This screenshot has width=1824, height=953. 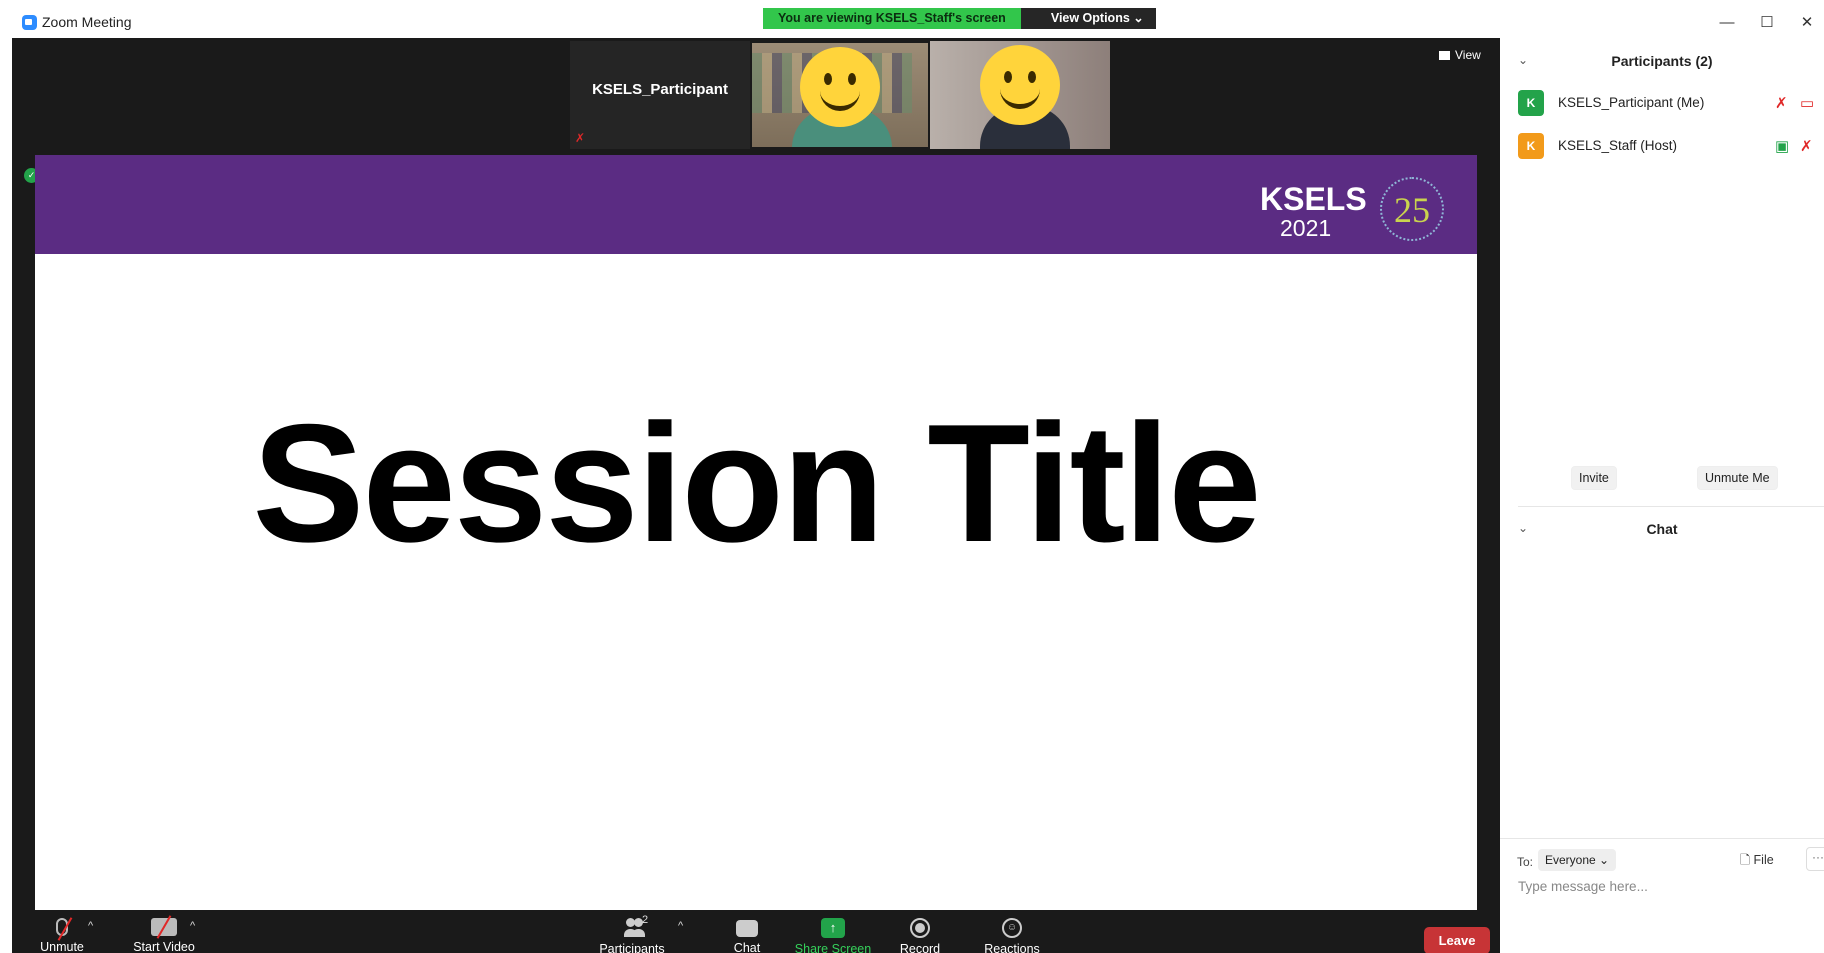 I want to click on participant-tile-name: KSELS_Participant, so click(x=660, y=89).